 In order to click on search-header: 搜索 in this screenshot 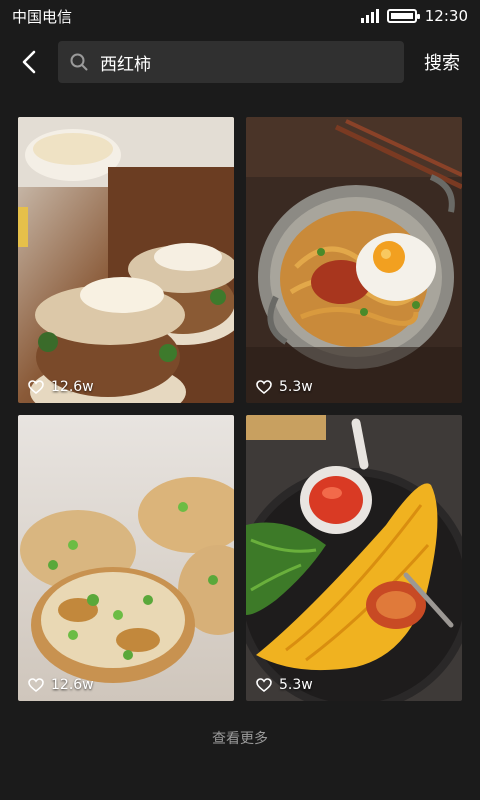, I will do `click(240, 62)`.